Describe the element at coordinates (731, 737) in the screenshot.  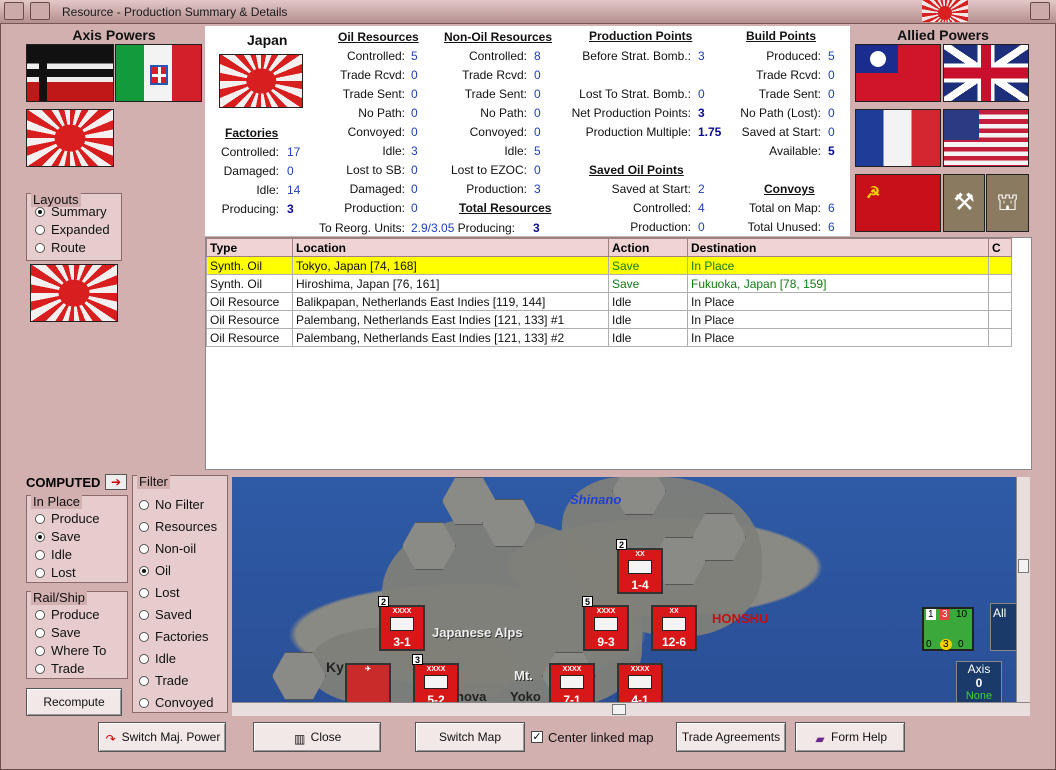
I see `trade-agreements-button: Trade Agreements` at that location.